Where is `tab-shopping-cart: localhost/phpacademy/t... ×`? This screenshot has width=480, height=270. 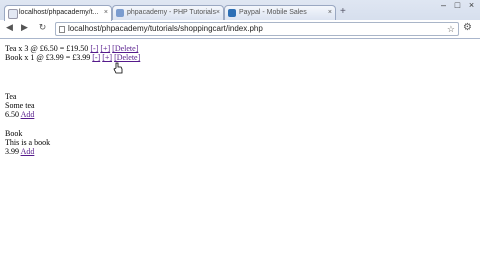 tab-shopping-cart: localhost/phpacademy/t... × is located at coordinates (58, 13).